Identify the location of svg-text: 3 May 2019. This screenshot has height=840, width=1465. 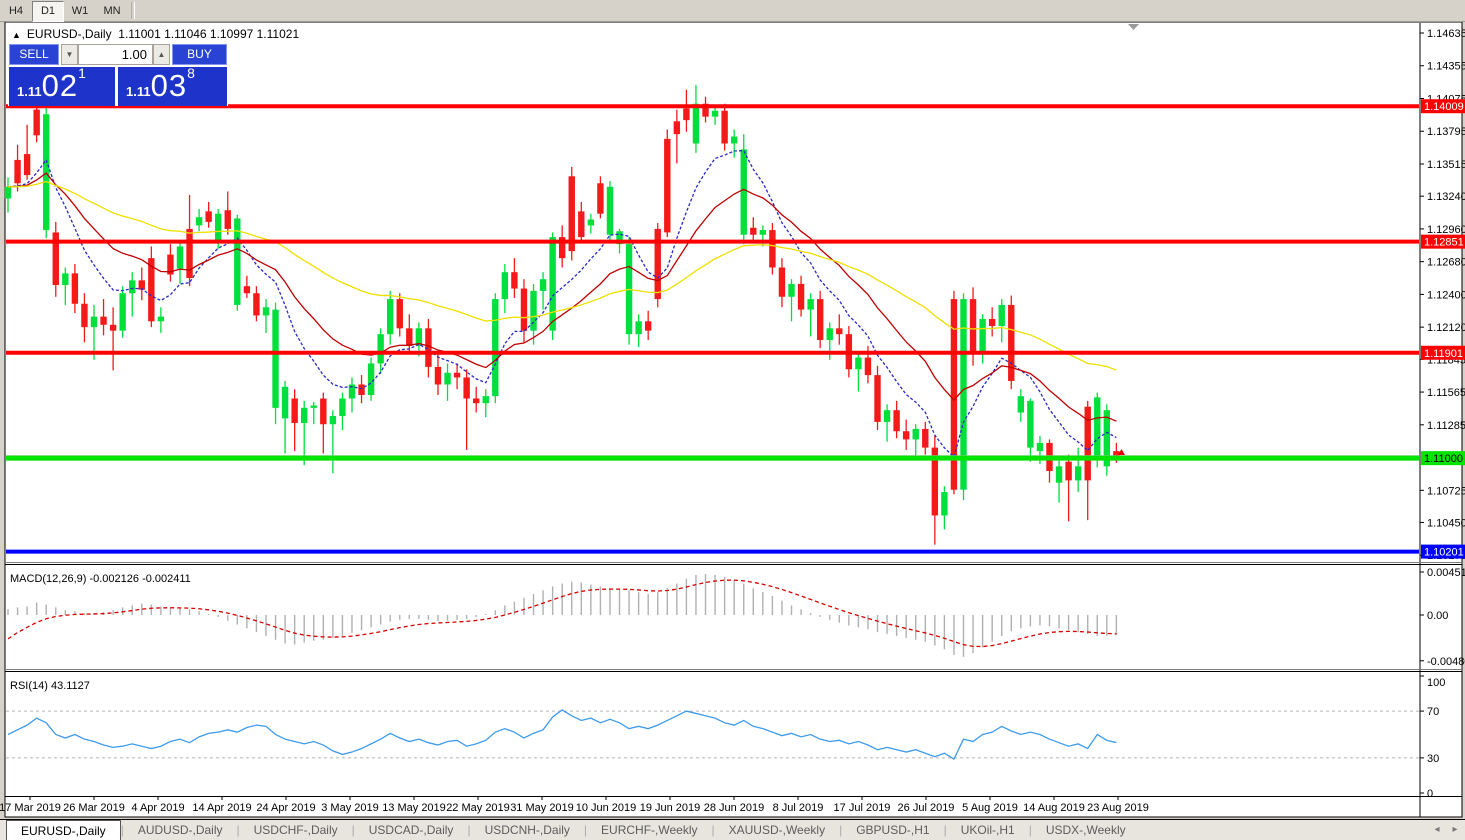
(349, 808).